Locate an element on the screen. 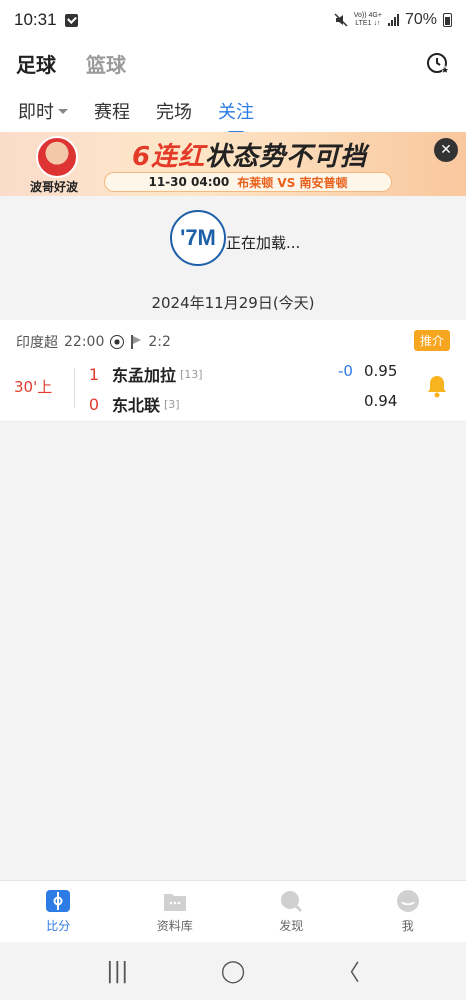 Image resolution: width=466 pixels, height=1000 pixels. headline-black-text: 状态势不可挡 is located at coordinates (286, 157).